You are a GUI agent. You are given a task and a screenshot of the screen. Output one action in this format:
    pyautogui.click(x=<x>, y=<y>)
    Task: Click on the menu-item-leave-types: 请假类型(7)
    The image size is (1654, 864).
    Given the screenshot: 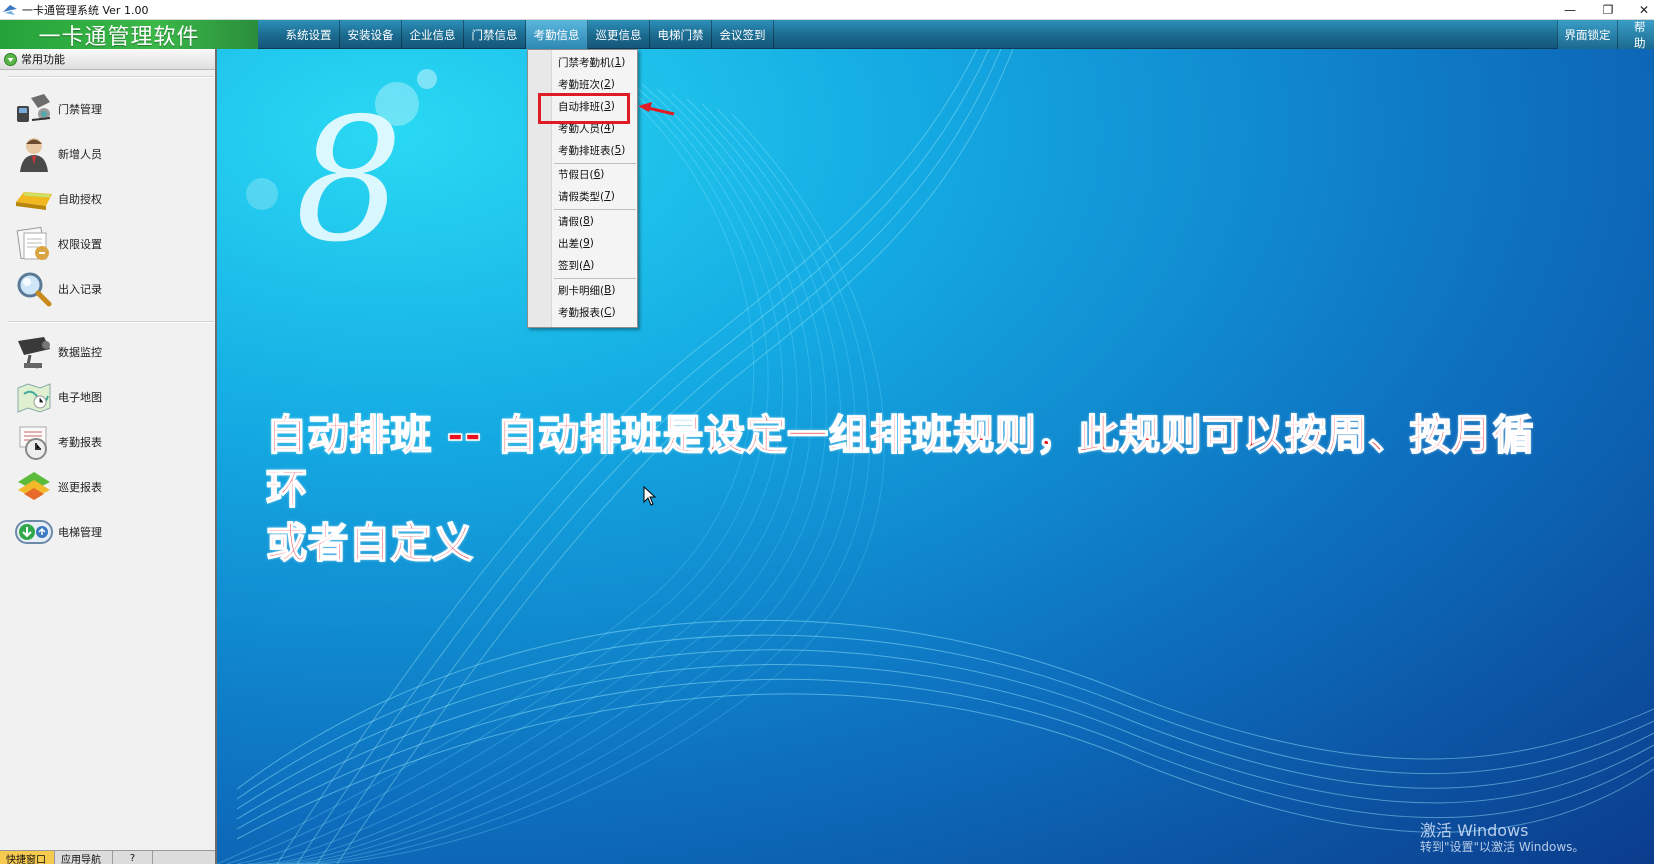 What is the action you would take?
    pyautogui.click(x=586, y=196)
    